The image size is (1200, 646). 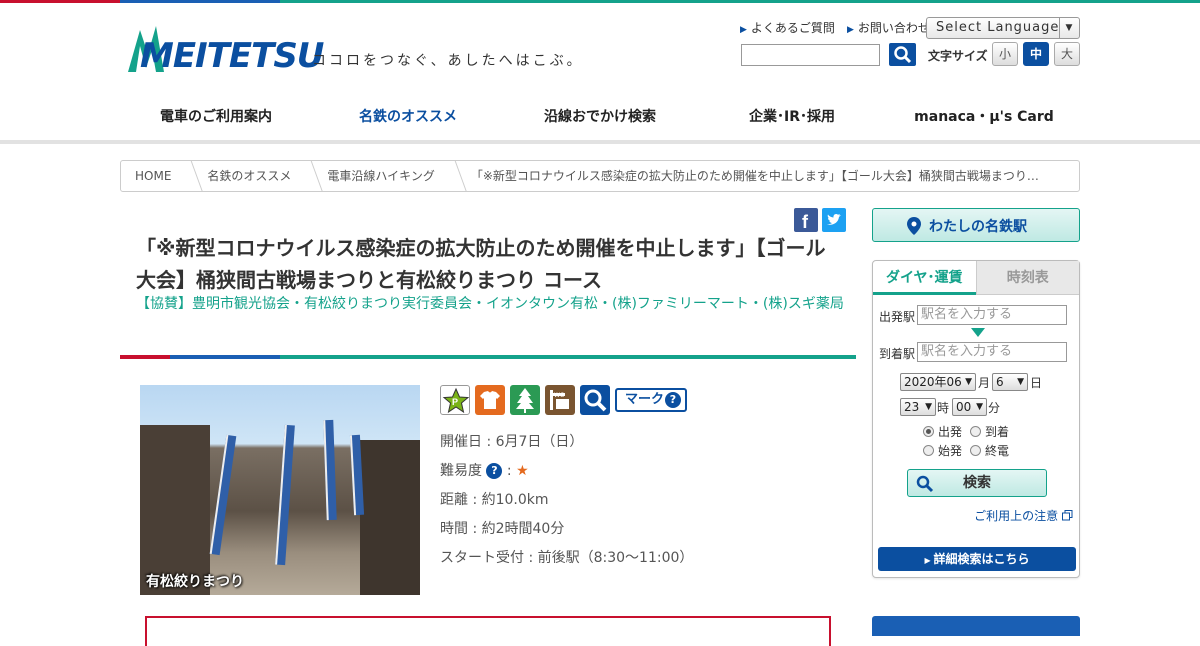 I want to click on event-date: 開催日 : 6月7日（日）, so click(x=512, y=442).